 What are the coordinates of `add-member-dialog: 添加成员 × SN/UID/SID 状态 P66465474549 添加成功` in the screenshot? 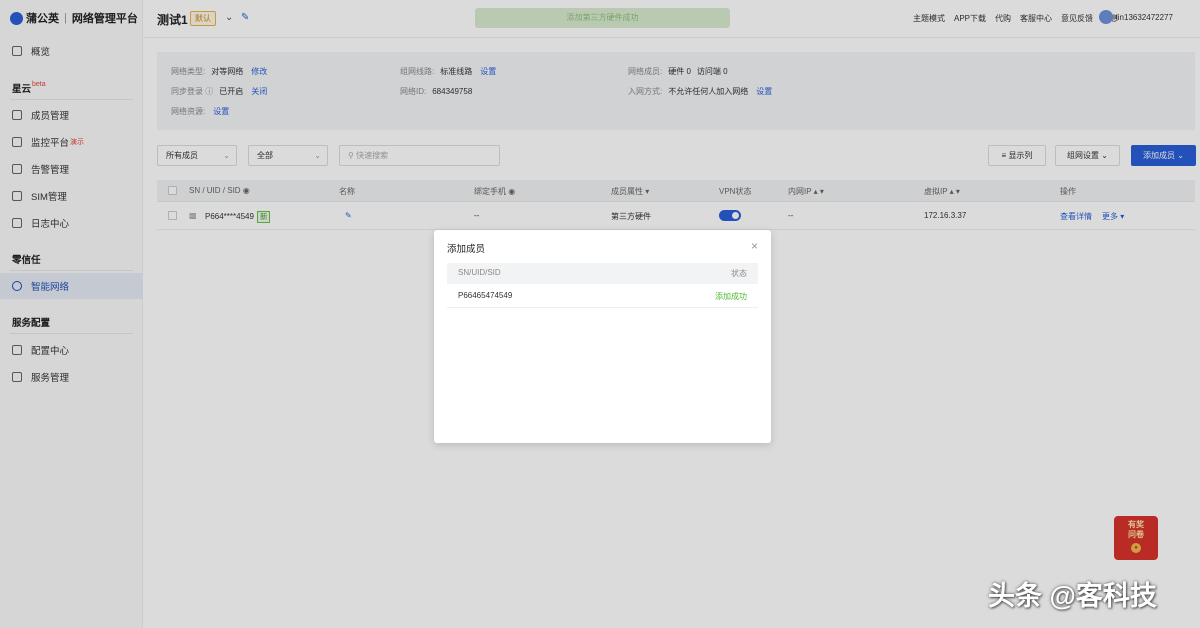 It's located at (602, 336).